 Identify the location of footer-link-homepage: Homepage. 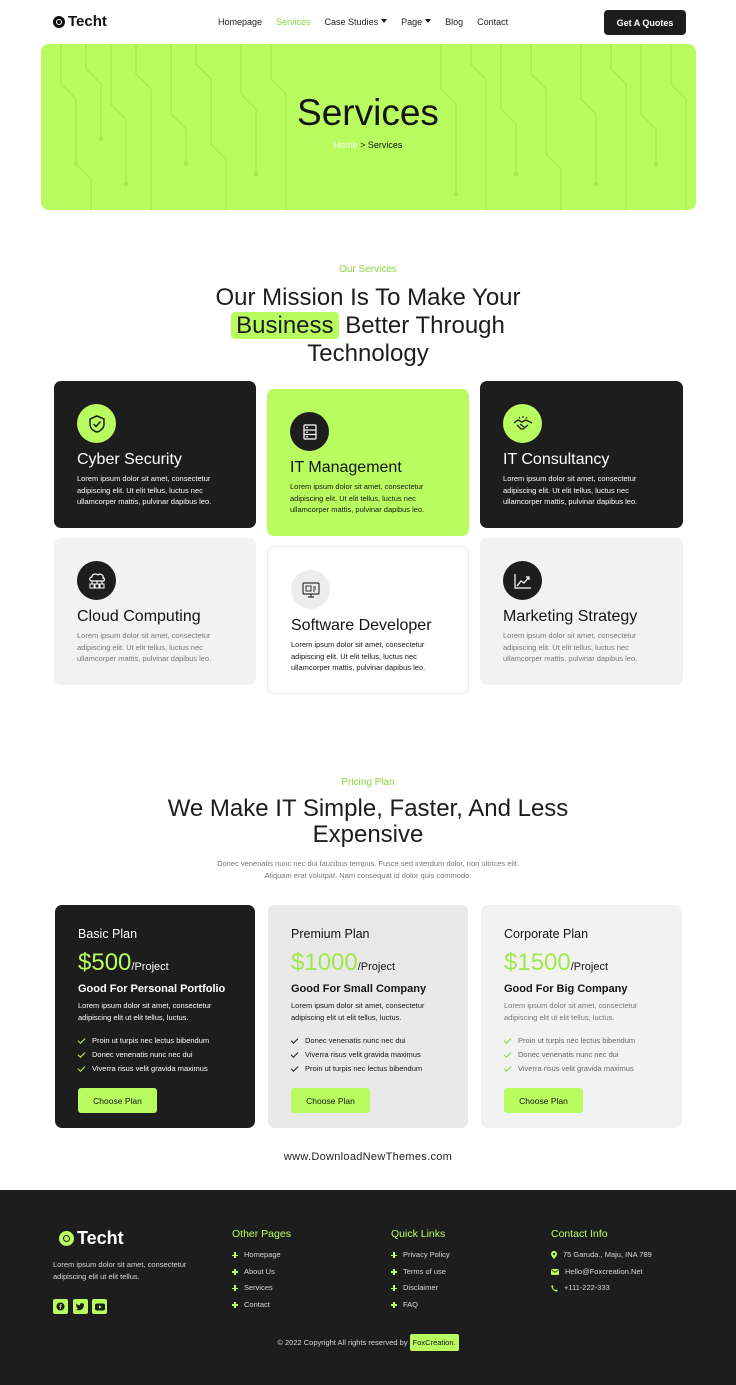
(261, 1255).